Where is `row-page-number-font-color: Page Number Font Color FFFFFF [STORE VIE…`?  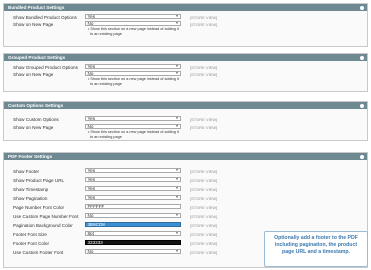
row-page-number-font-color: Page Number Font Color FFFFFF [STORE VIE… is located at coordinates (185, 207).